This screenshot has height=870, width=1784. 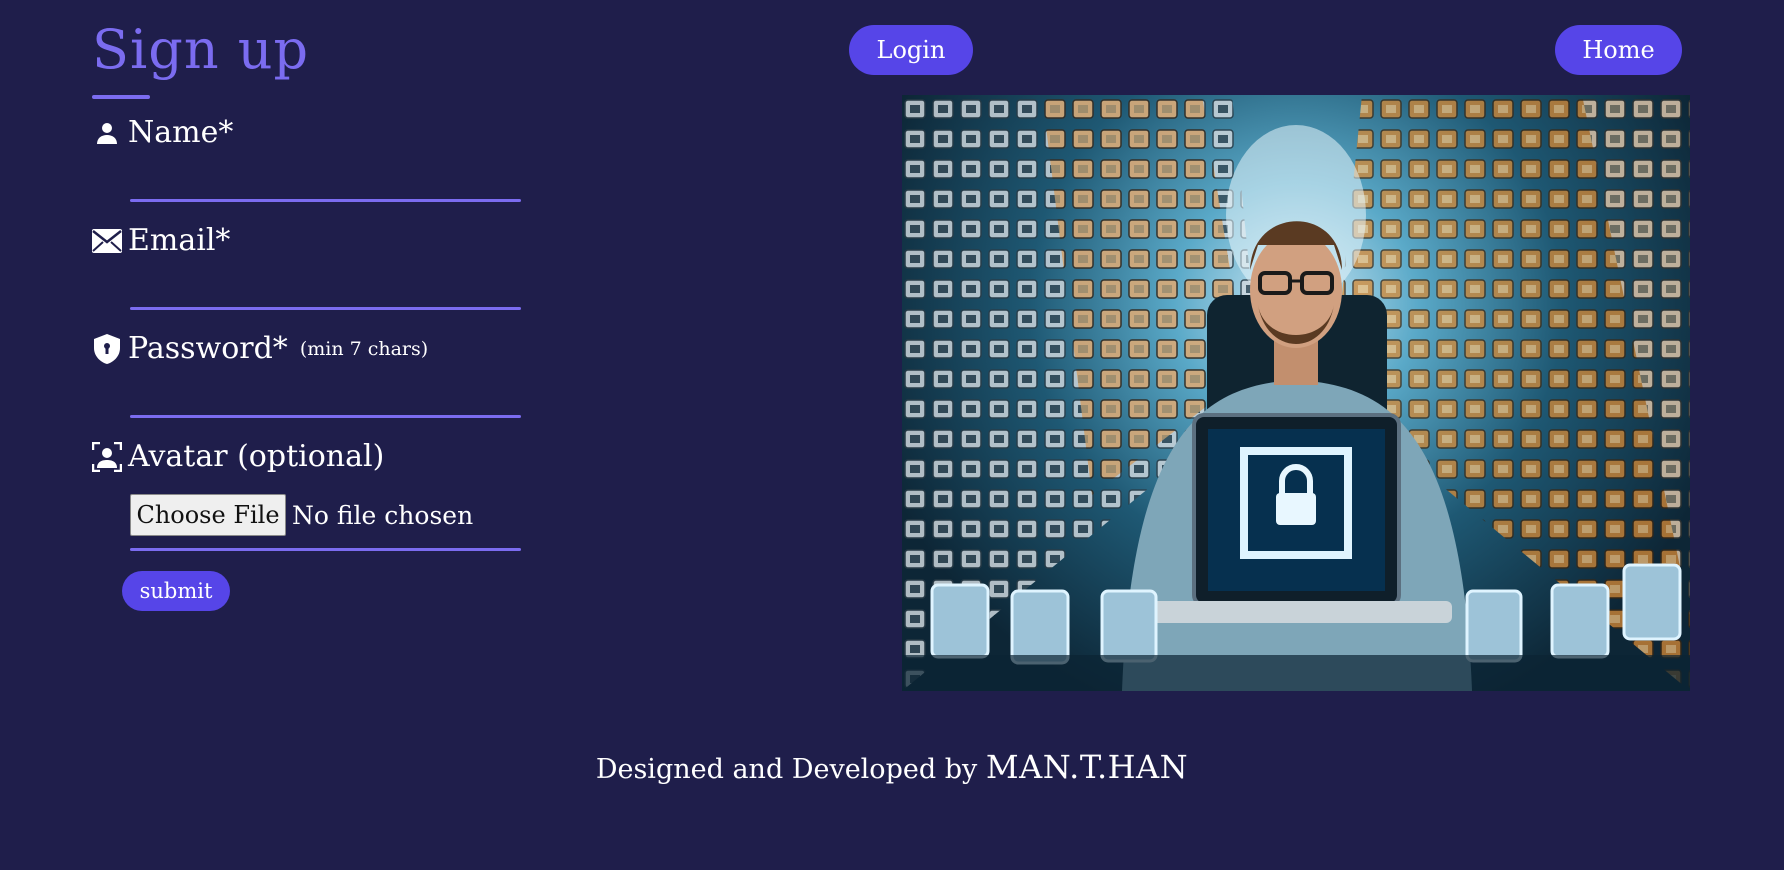 I want to click on home-button: Home, so click(x=1618, y=50).